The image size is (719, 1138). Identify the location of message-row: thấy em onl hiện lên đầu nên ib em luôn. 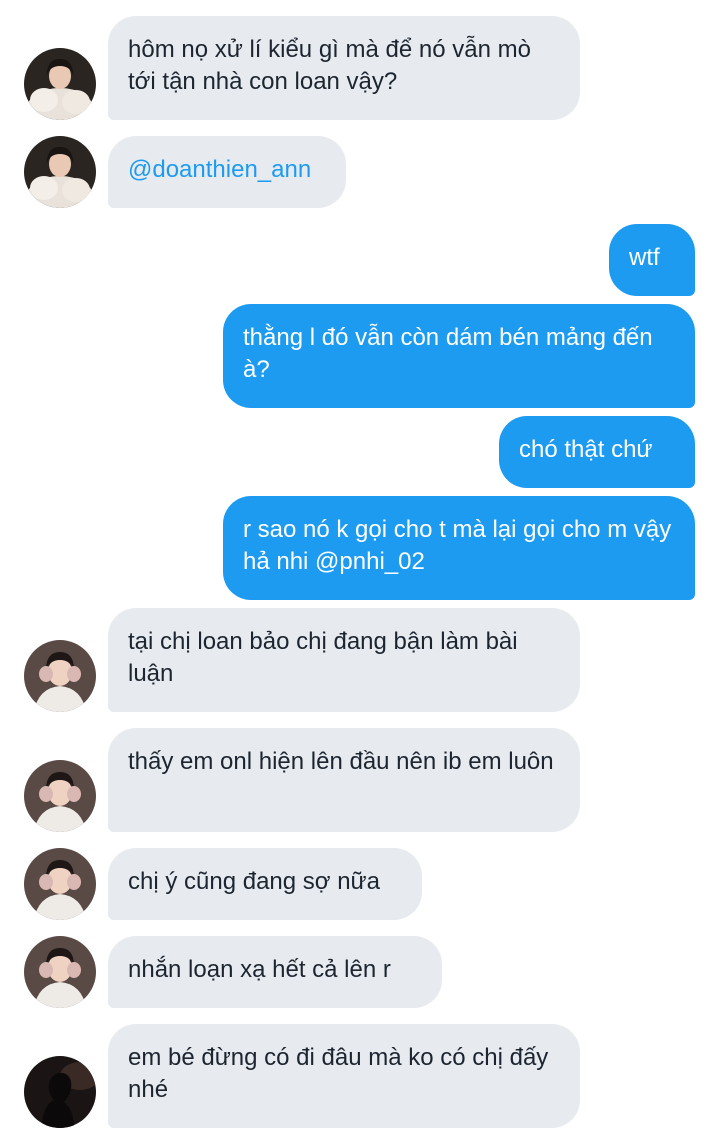
(359, 780).